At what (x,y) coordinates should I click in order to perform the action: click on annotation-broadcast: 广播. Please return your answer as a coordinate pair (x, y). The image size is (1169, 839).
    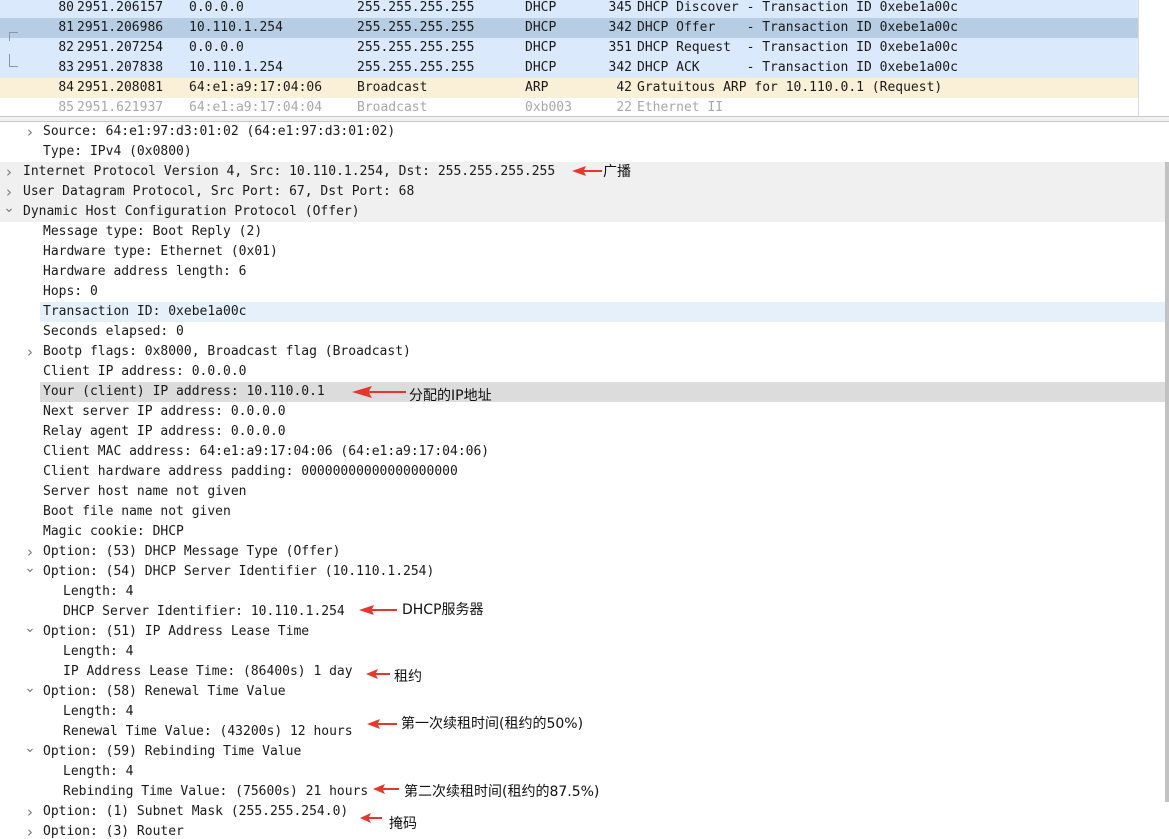
    Looking at the image, I should click on (617, 172).